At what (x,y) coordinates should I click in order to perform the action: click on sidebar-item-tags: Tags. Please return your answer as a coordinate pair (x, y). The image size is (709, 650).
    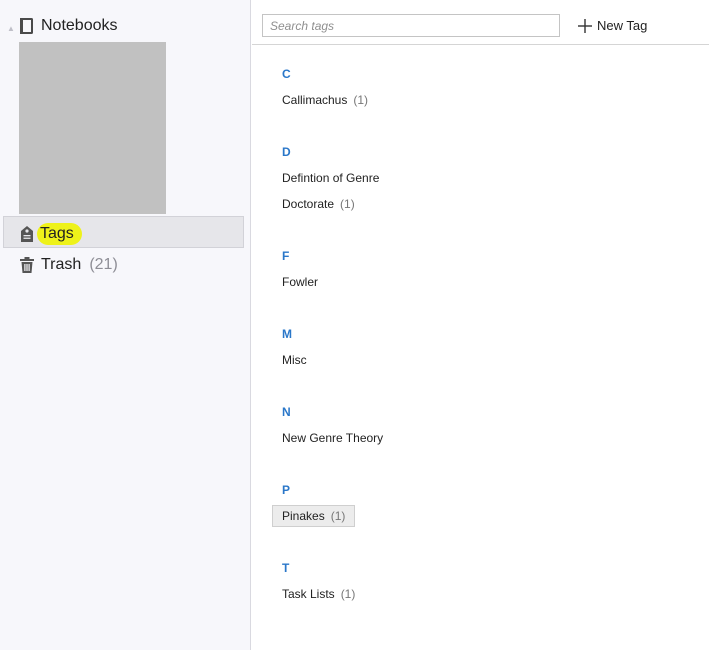
    Looking at the image, I should click on (123, 232).